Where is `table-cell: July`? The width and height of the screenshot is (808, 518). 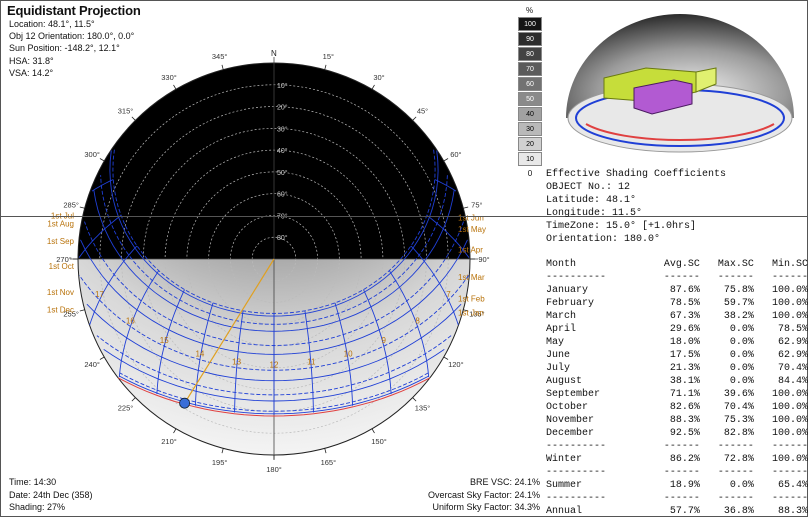
table-cell: July is located at coordinates (558, 368).